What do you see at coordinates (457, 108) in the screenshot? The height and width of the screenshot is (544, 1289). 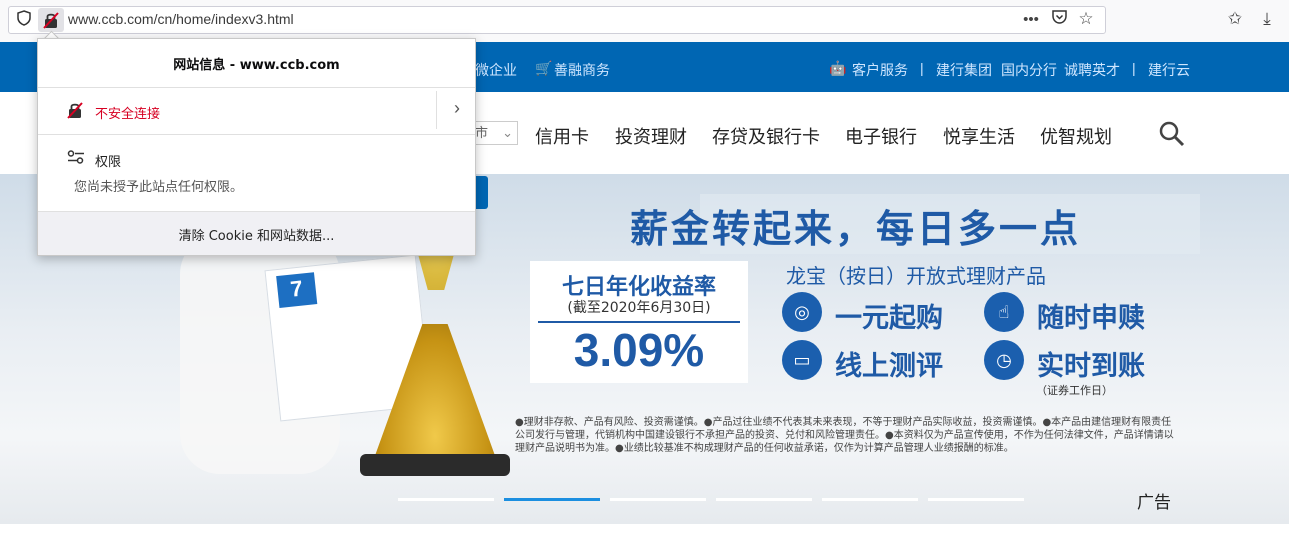 I see `chevron-right-icon: ›` at bounding box center [457, 108].